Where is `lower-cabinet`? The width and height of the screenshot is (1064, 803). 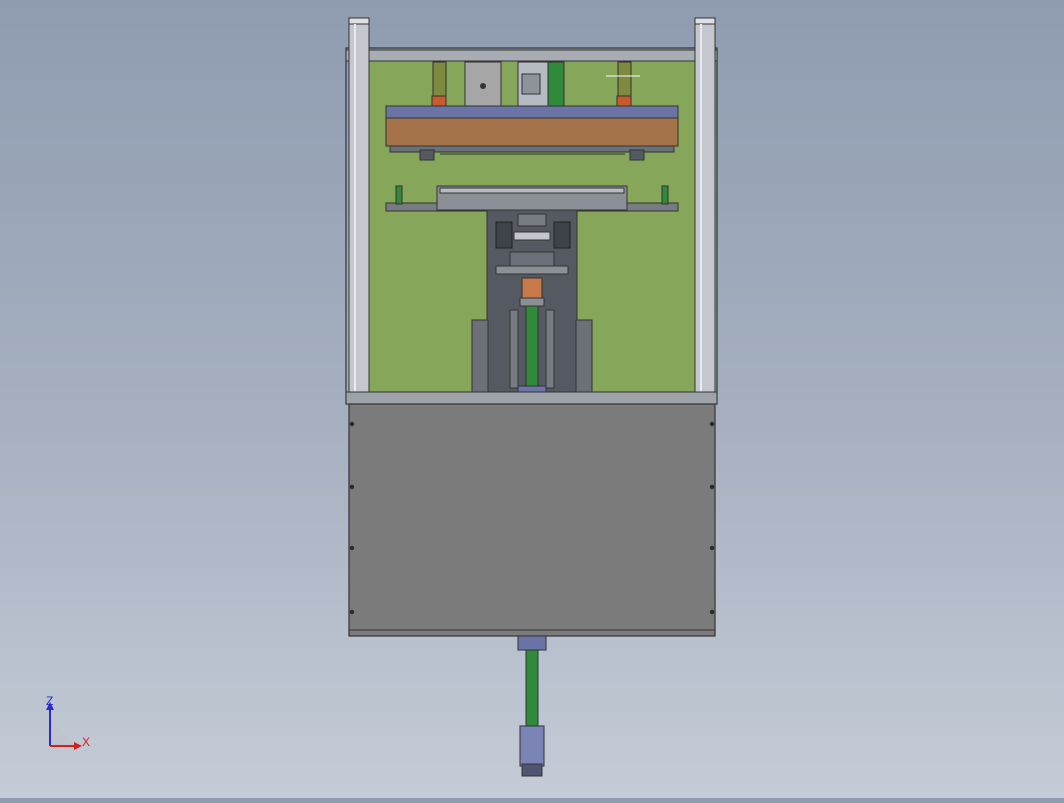
lower-cabinet is located at coordinates (532, 520).